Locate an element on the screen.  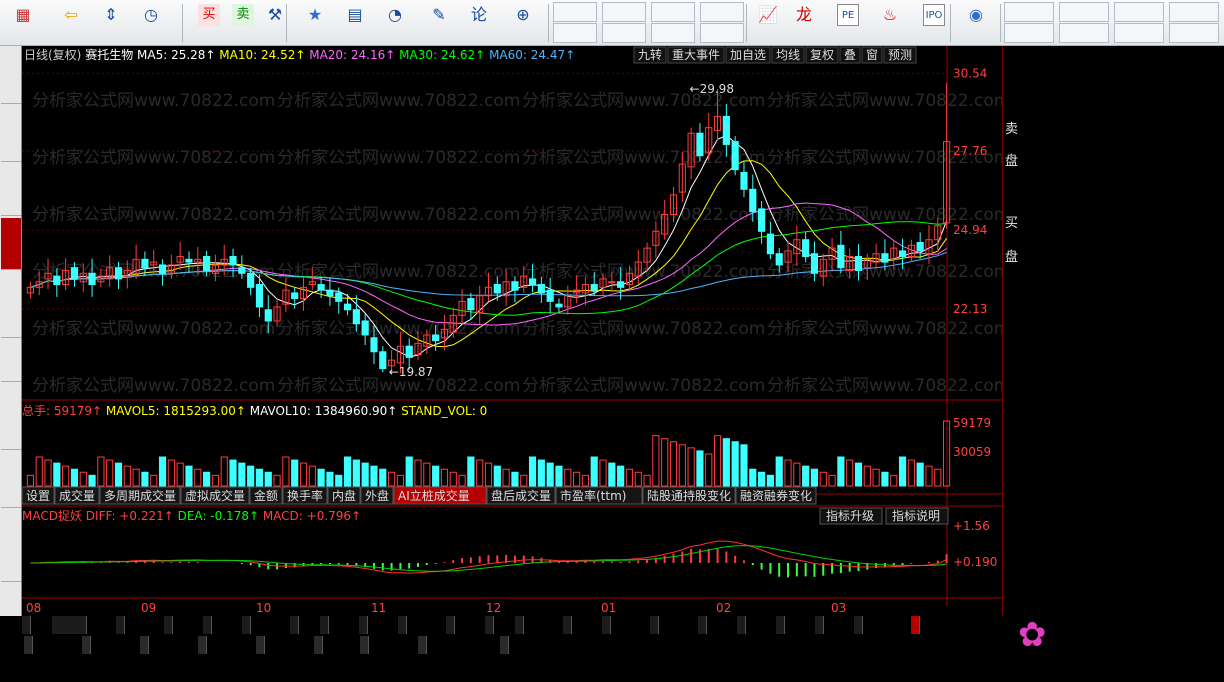
toolbar-button2-5: ◉ is located at coordinates (976, 23).